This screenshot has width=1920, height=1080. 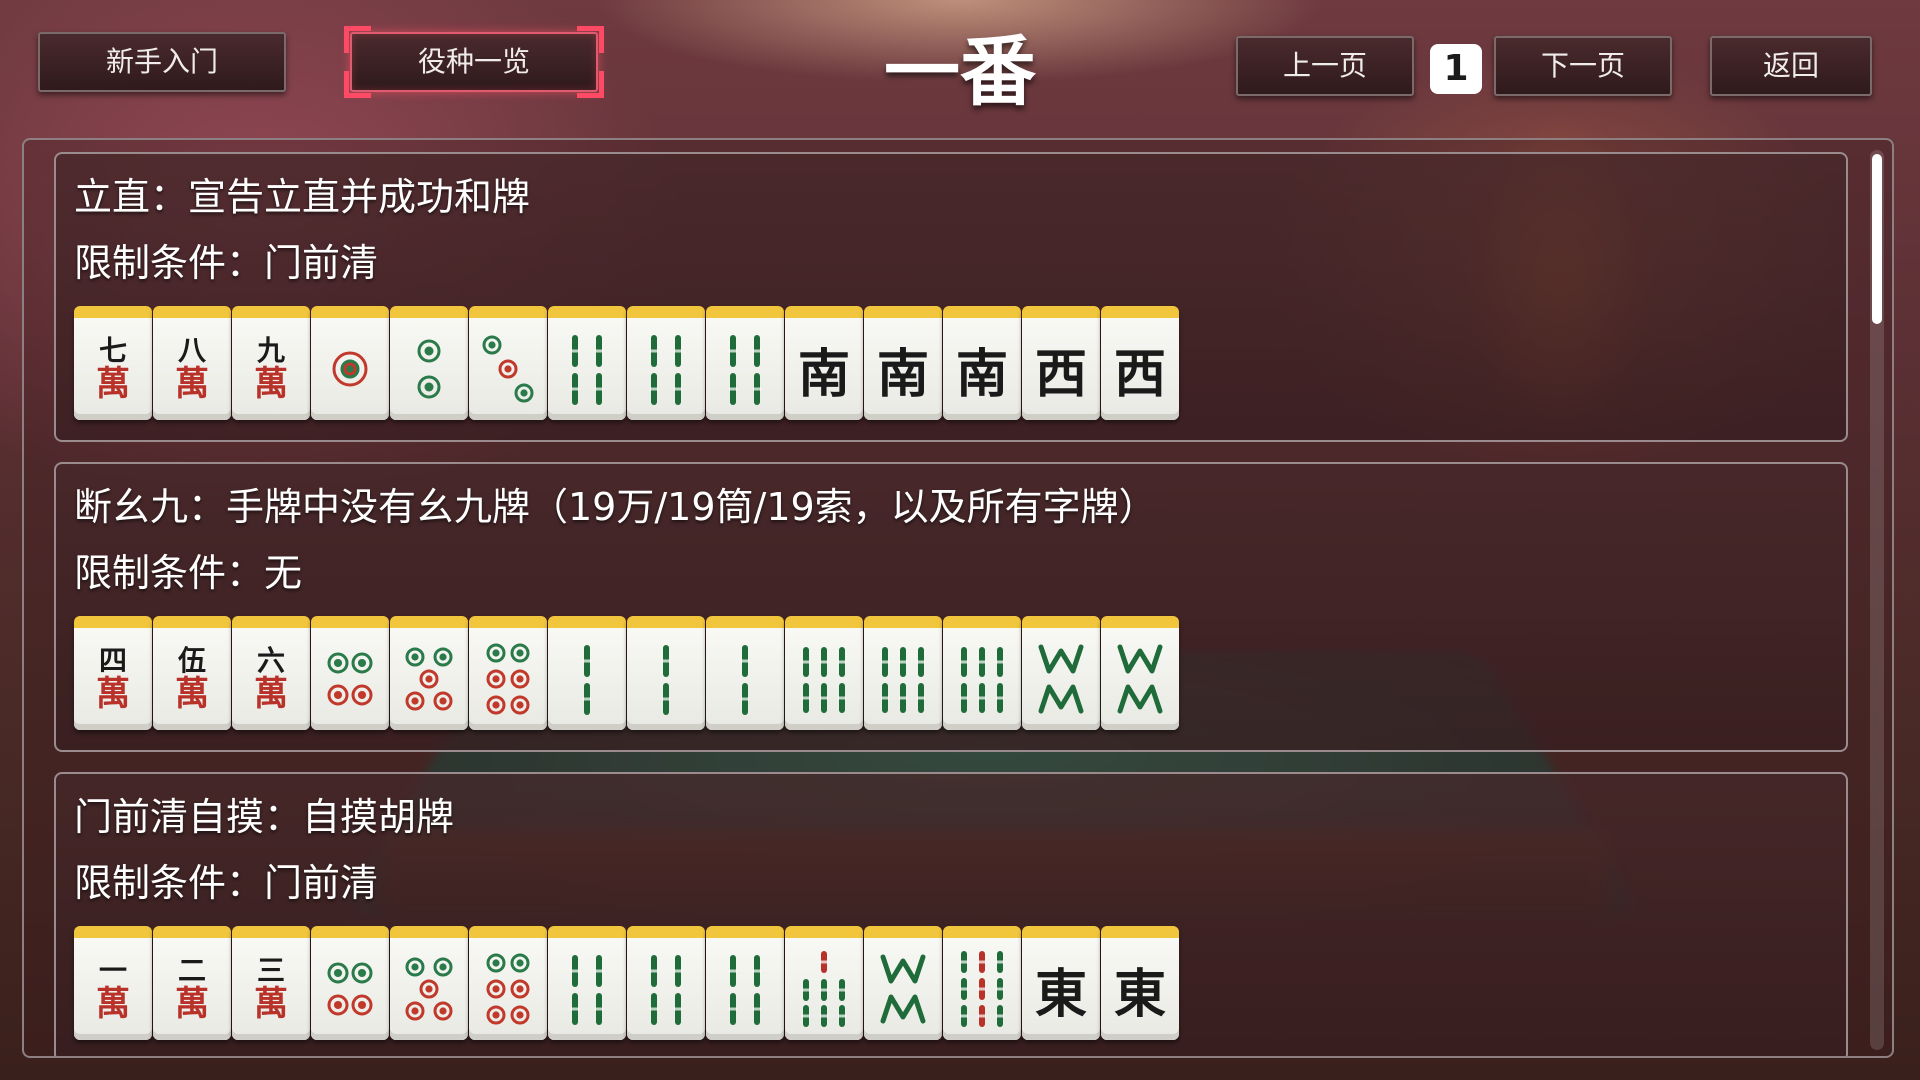 I want to click on yaku-name: 断幺九：手牌中没有幺九牌（19万/19筒/19索，以及所有字牌）, so click(x=615, y=507).